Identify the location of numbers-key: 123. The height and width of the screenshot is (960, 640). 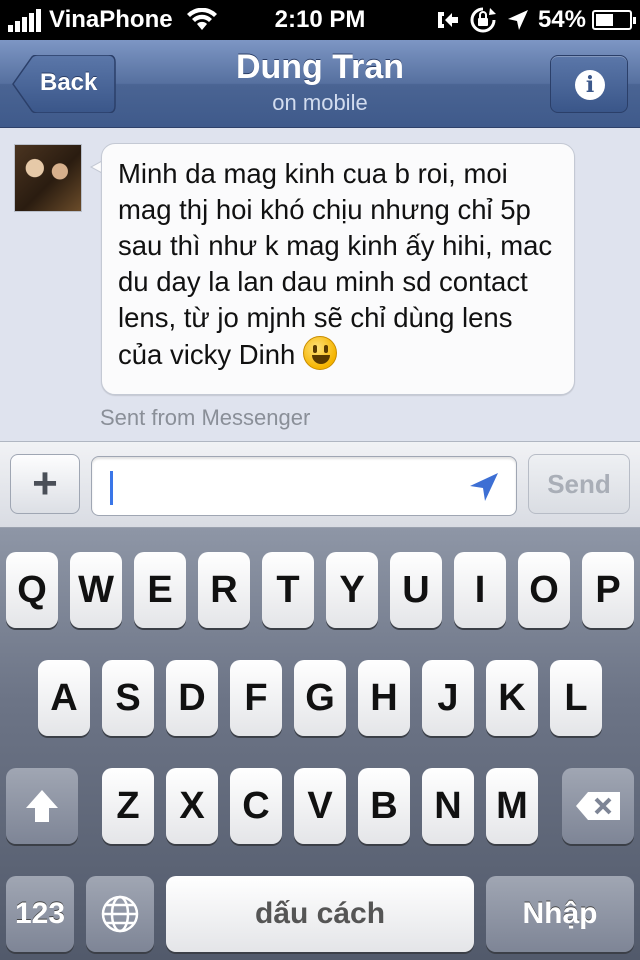
(40, 914).